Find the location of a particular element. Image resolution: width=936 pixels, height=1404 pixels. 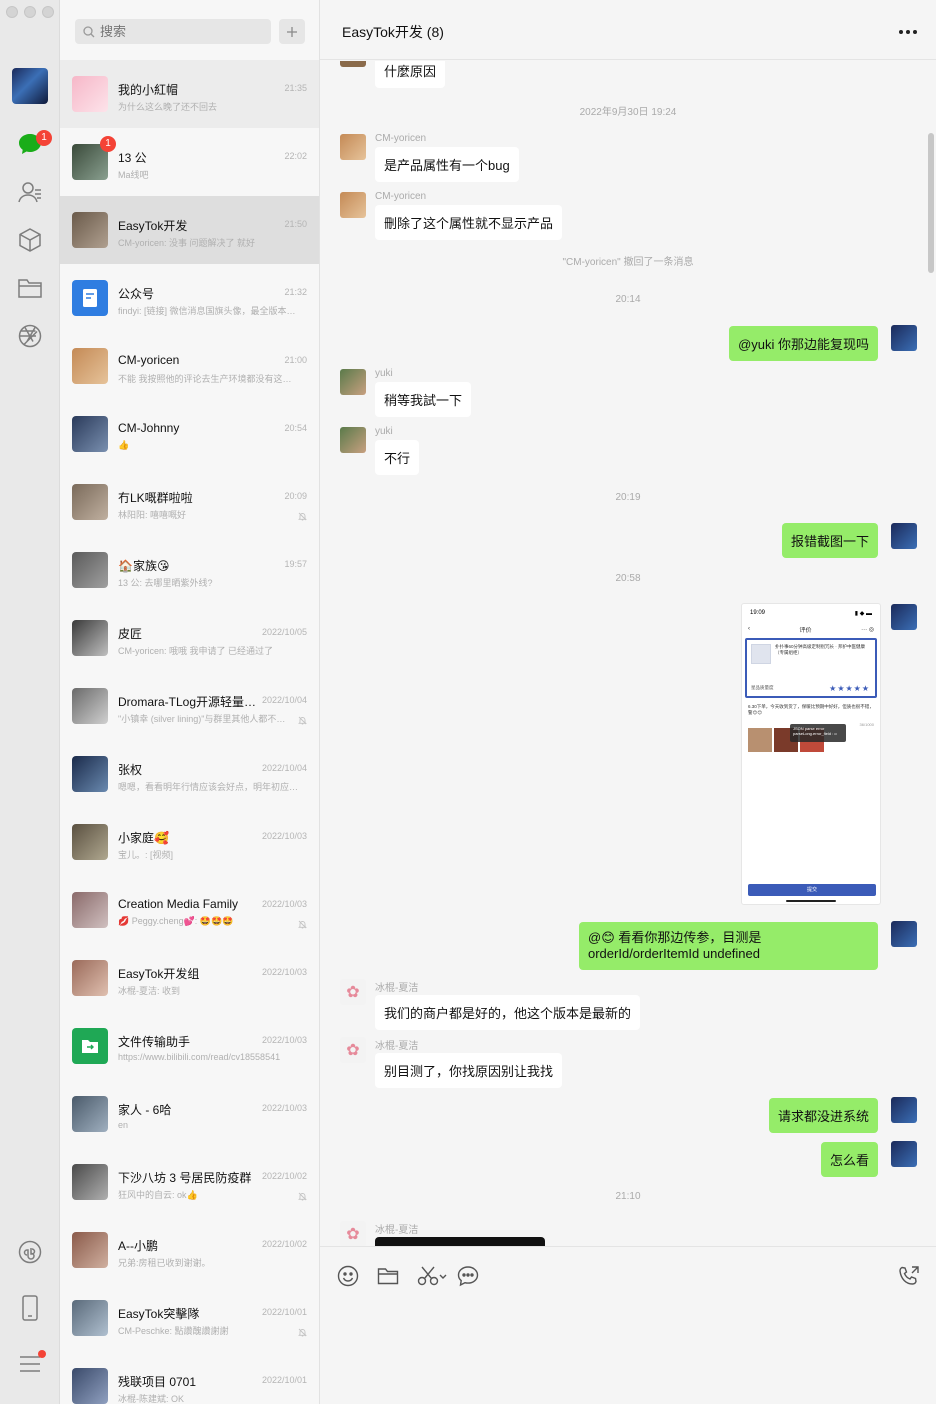

voice-call-button is located at coordinates (909, 1276).